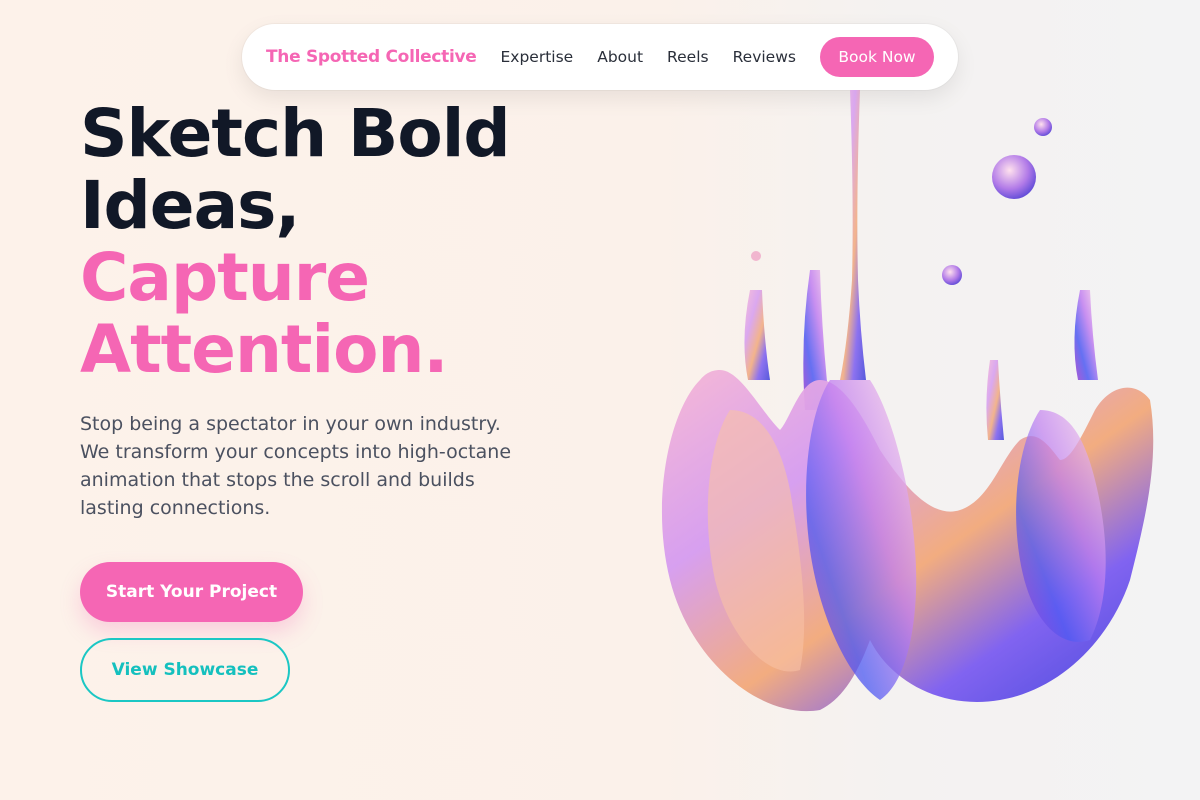  Describe the element at coordinates (537, 57) in the screenshot. I see `nav-link-expertise: Expertise` at that location.